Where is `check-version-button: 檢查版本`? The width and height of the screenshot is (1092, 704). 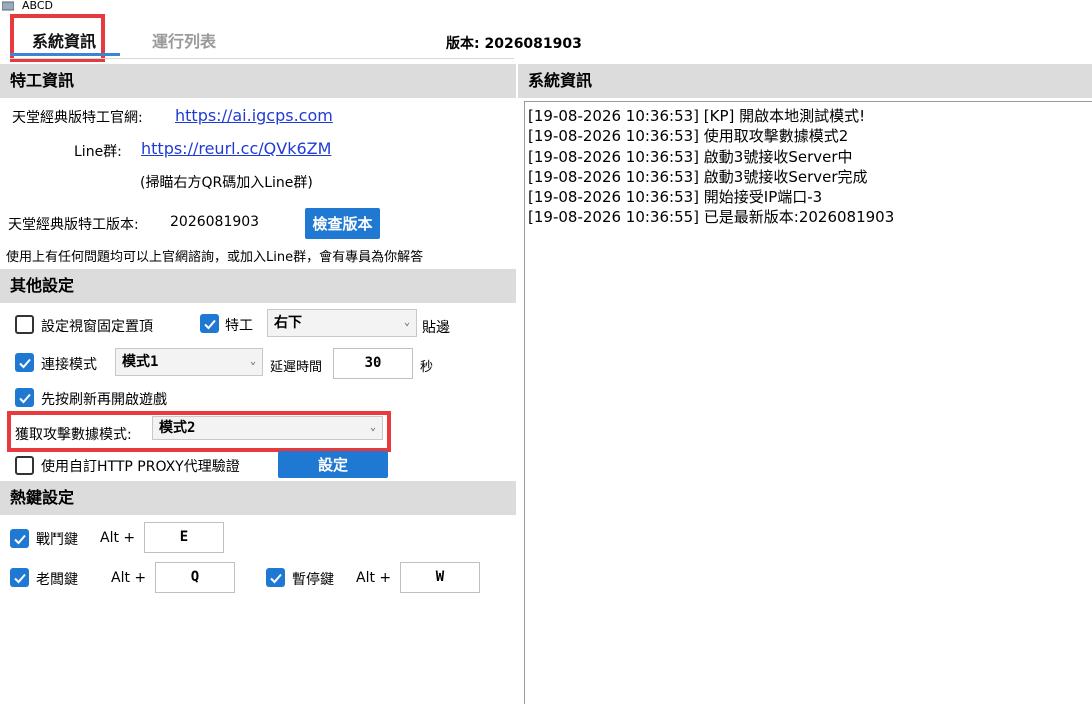 check-version-button: 檢查版本 is located at coordinates (342, 223).